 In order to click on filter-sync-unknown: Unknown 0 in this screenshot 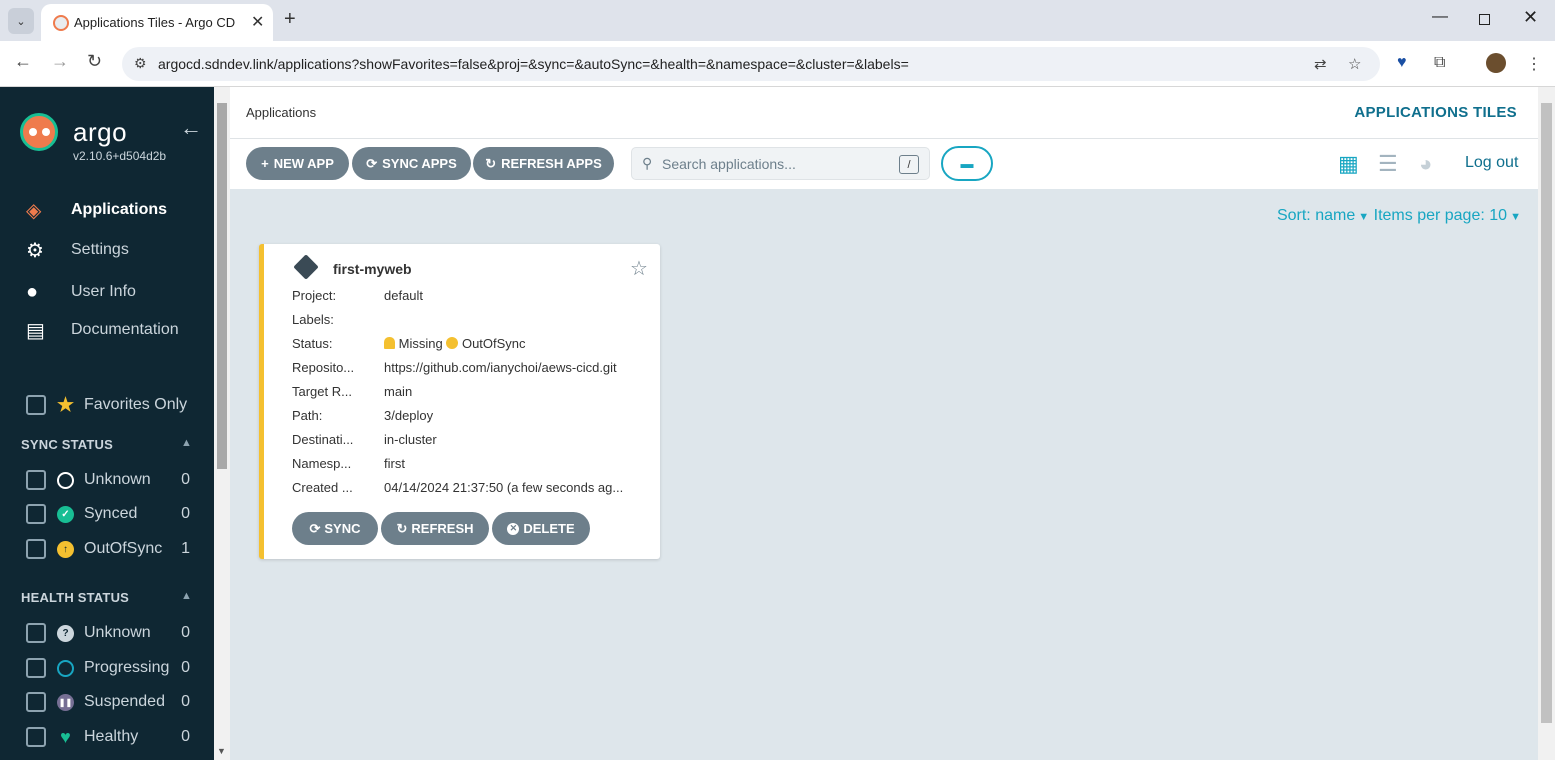, I will do `click(111, 480)`.